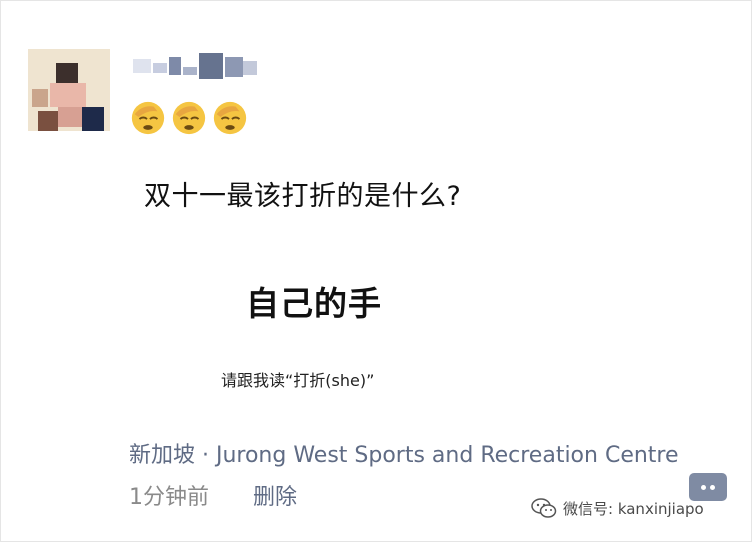 The image size is (752, 542). Describe the element at coordinates (314, 303) in the screenshot. I see `post-answer: 自己的手` at that location.